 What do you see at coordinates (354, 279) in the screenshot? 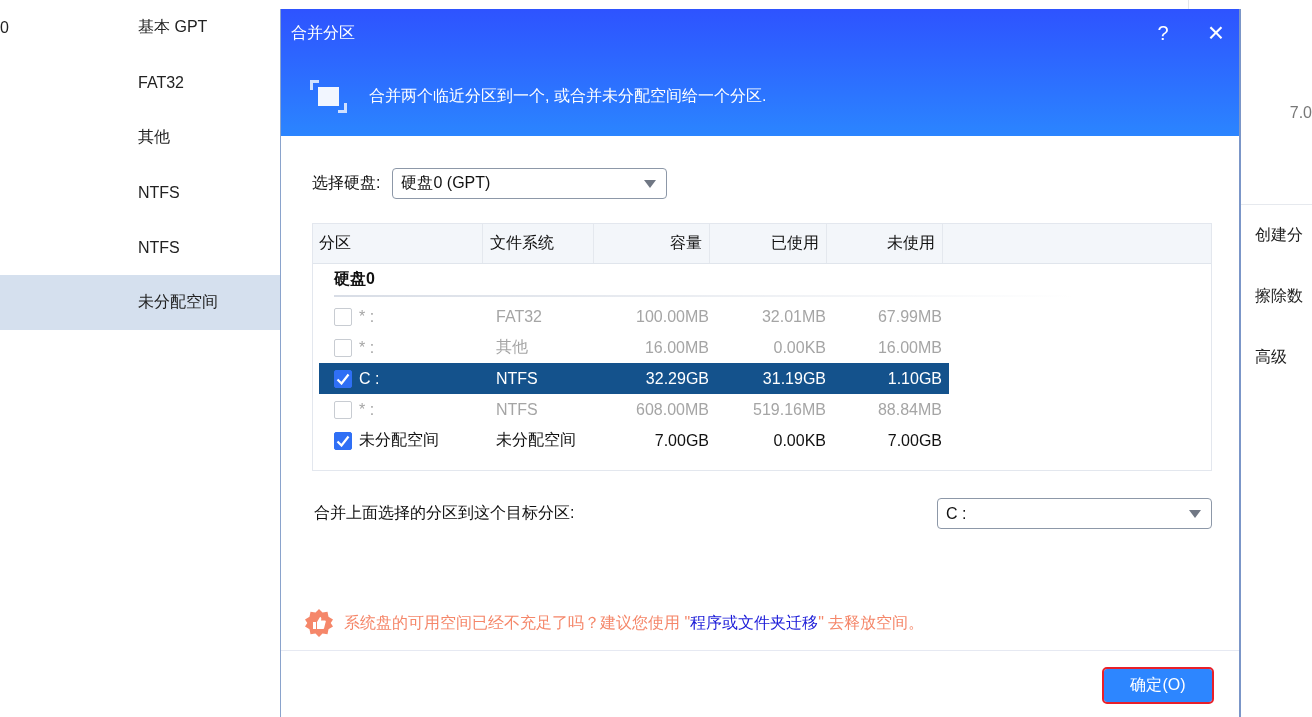
I see `group-label: 硬盘0` at bounding box center [354, 279].